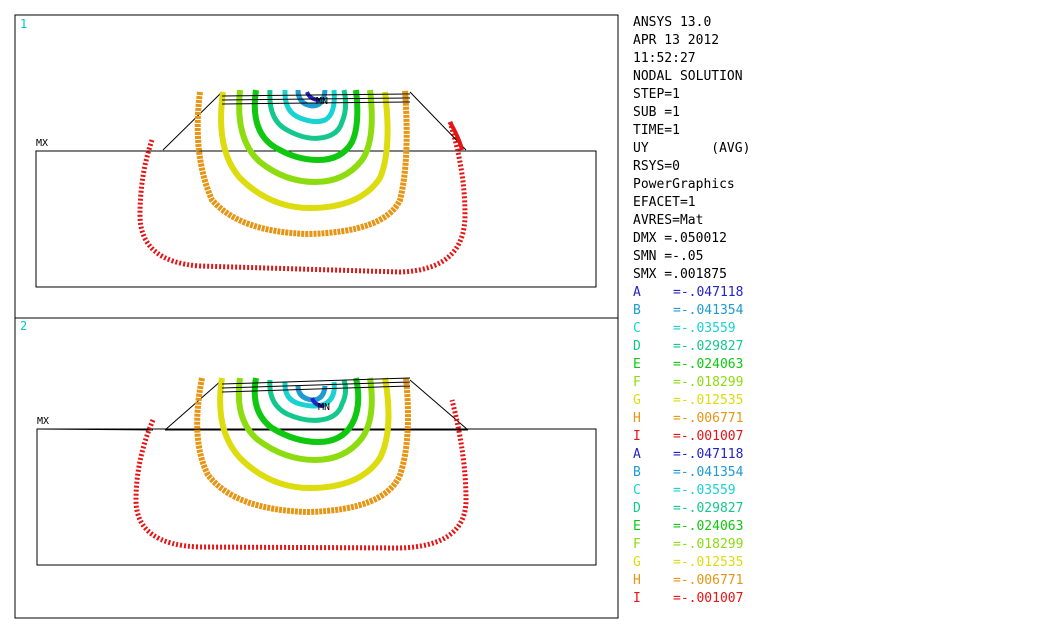 Image resolution: width=1054 pixels, height=634 pixels. Describe the element at coordinates (668, 256) in the screenshot. I see `info-line: SMN =-.05` at that location.